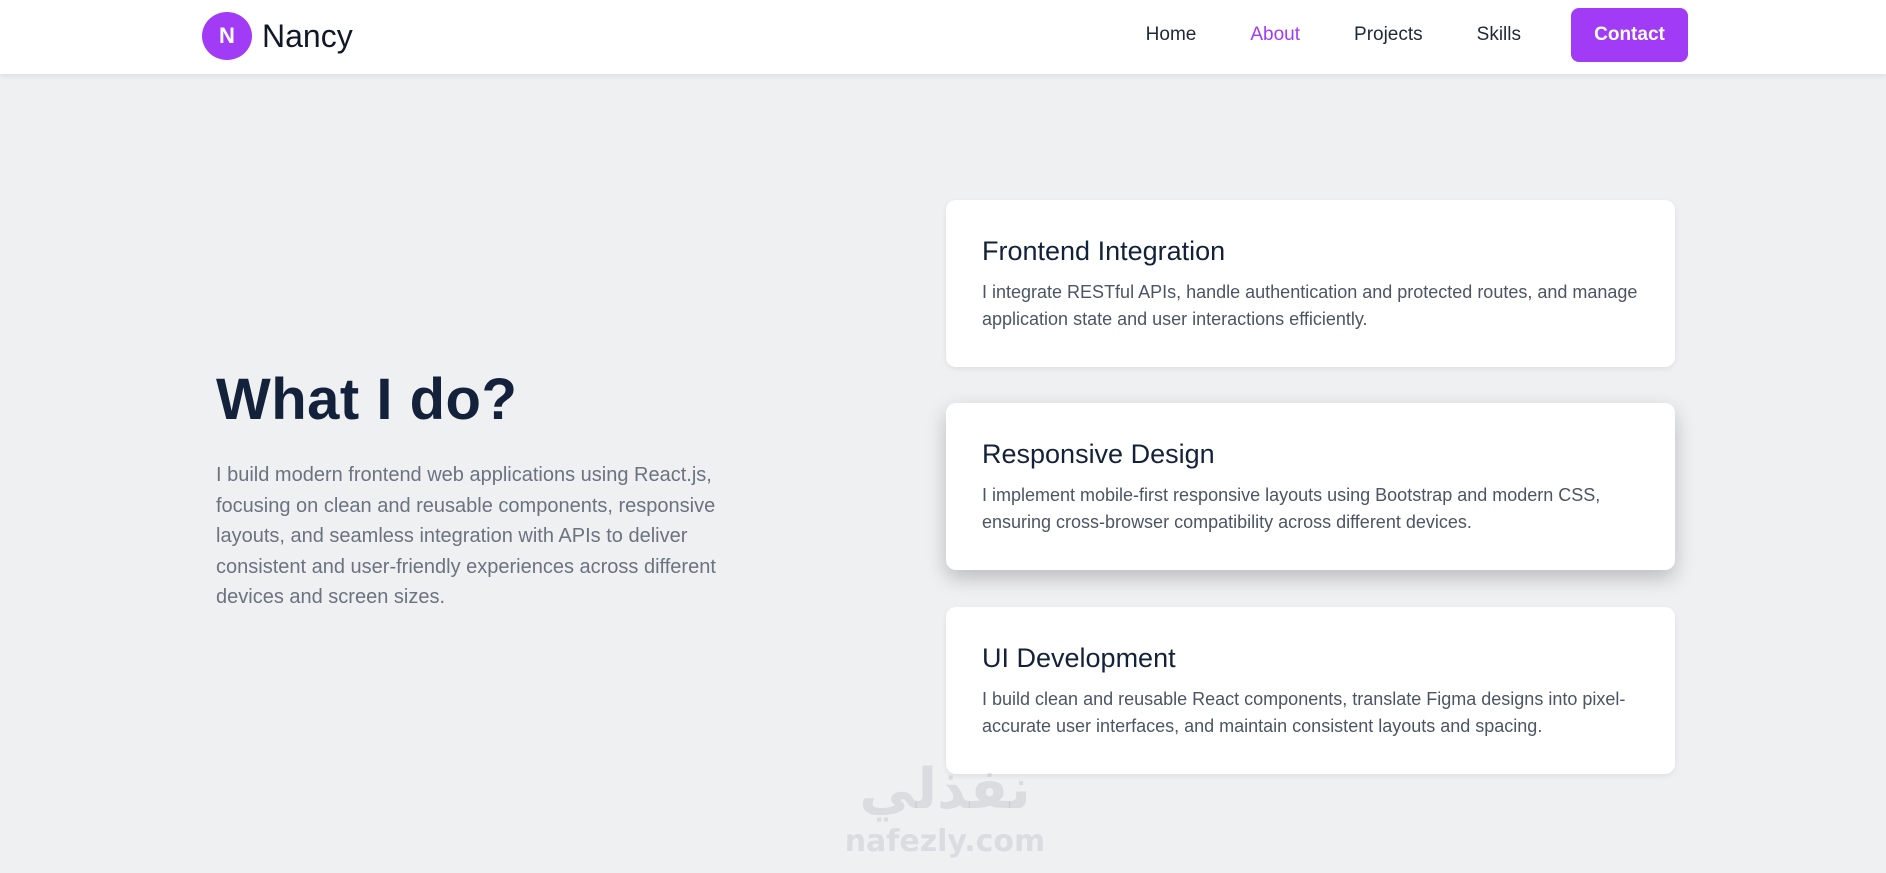  I want to click on card-title: Responsive Design, so click(1098, 454).